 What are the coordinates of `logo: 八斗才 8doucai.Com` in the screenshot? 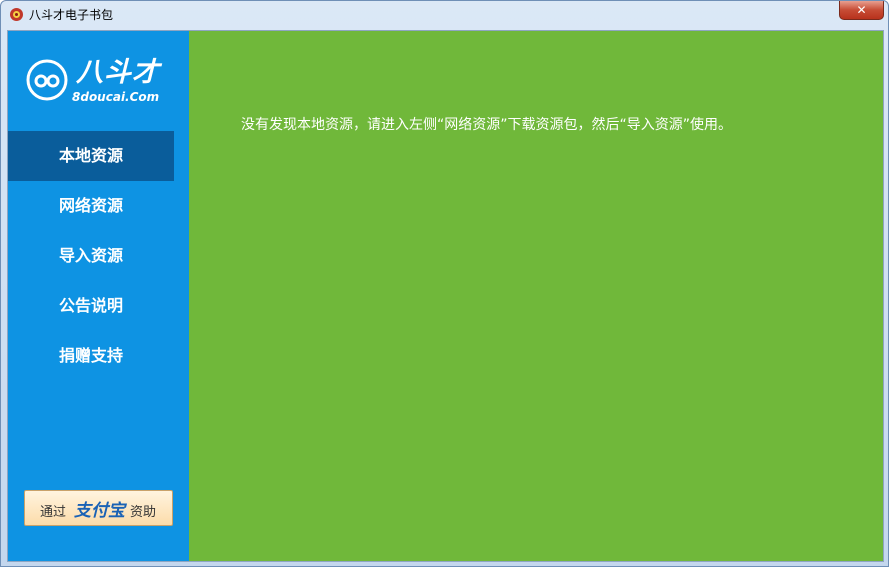 It's located at (96, 83).